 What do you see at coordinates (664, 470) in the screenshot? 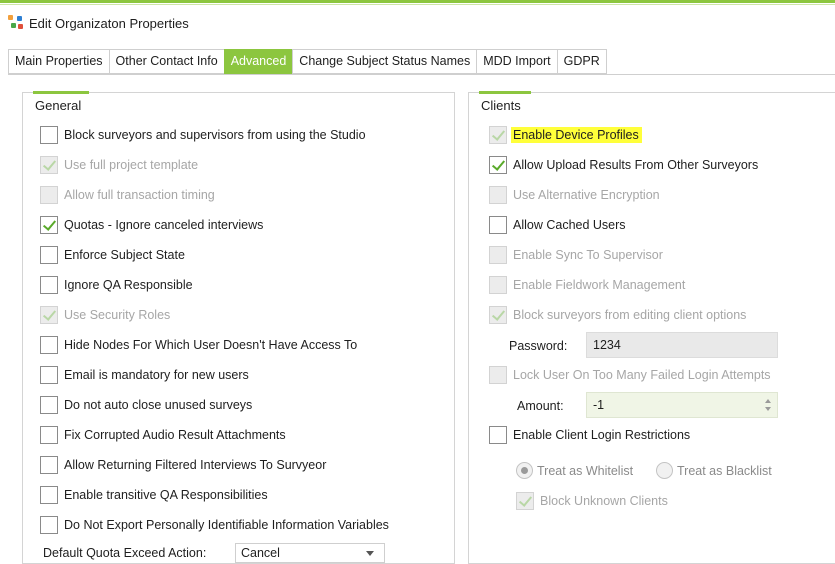
I see `blacklist-radio` at bounding box center [664, 470].